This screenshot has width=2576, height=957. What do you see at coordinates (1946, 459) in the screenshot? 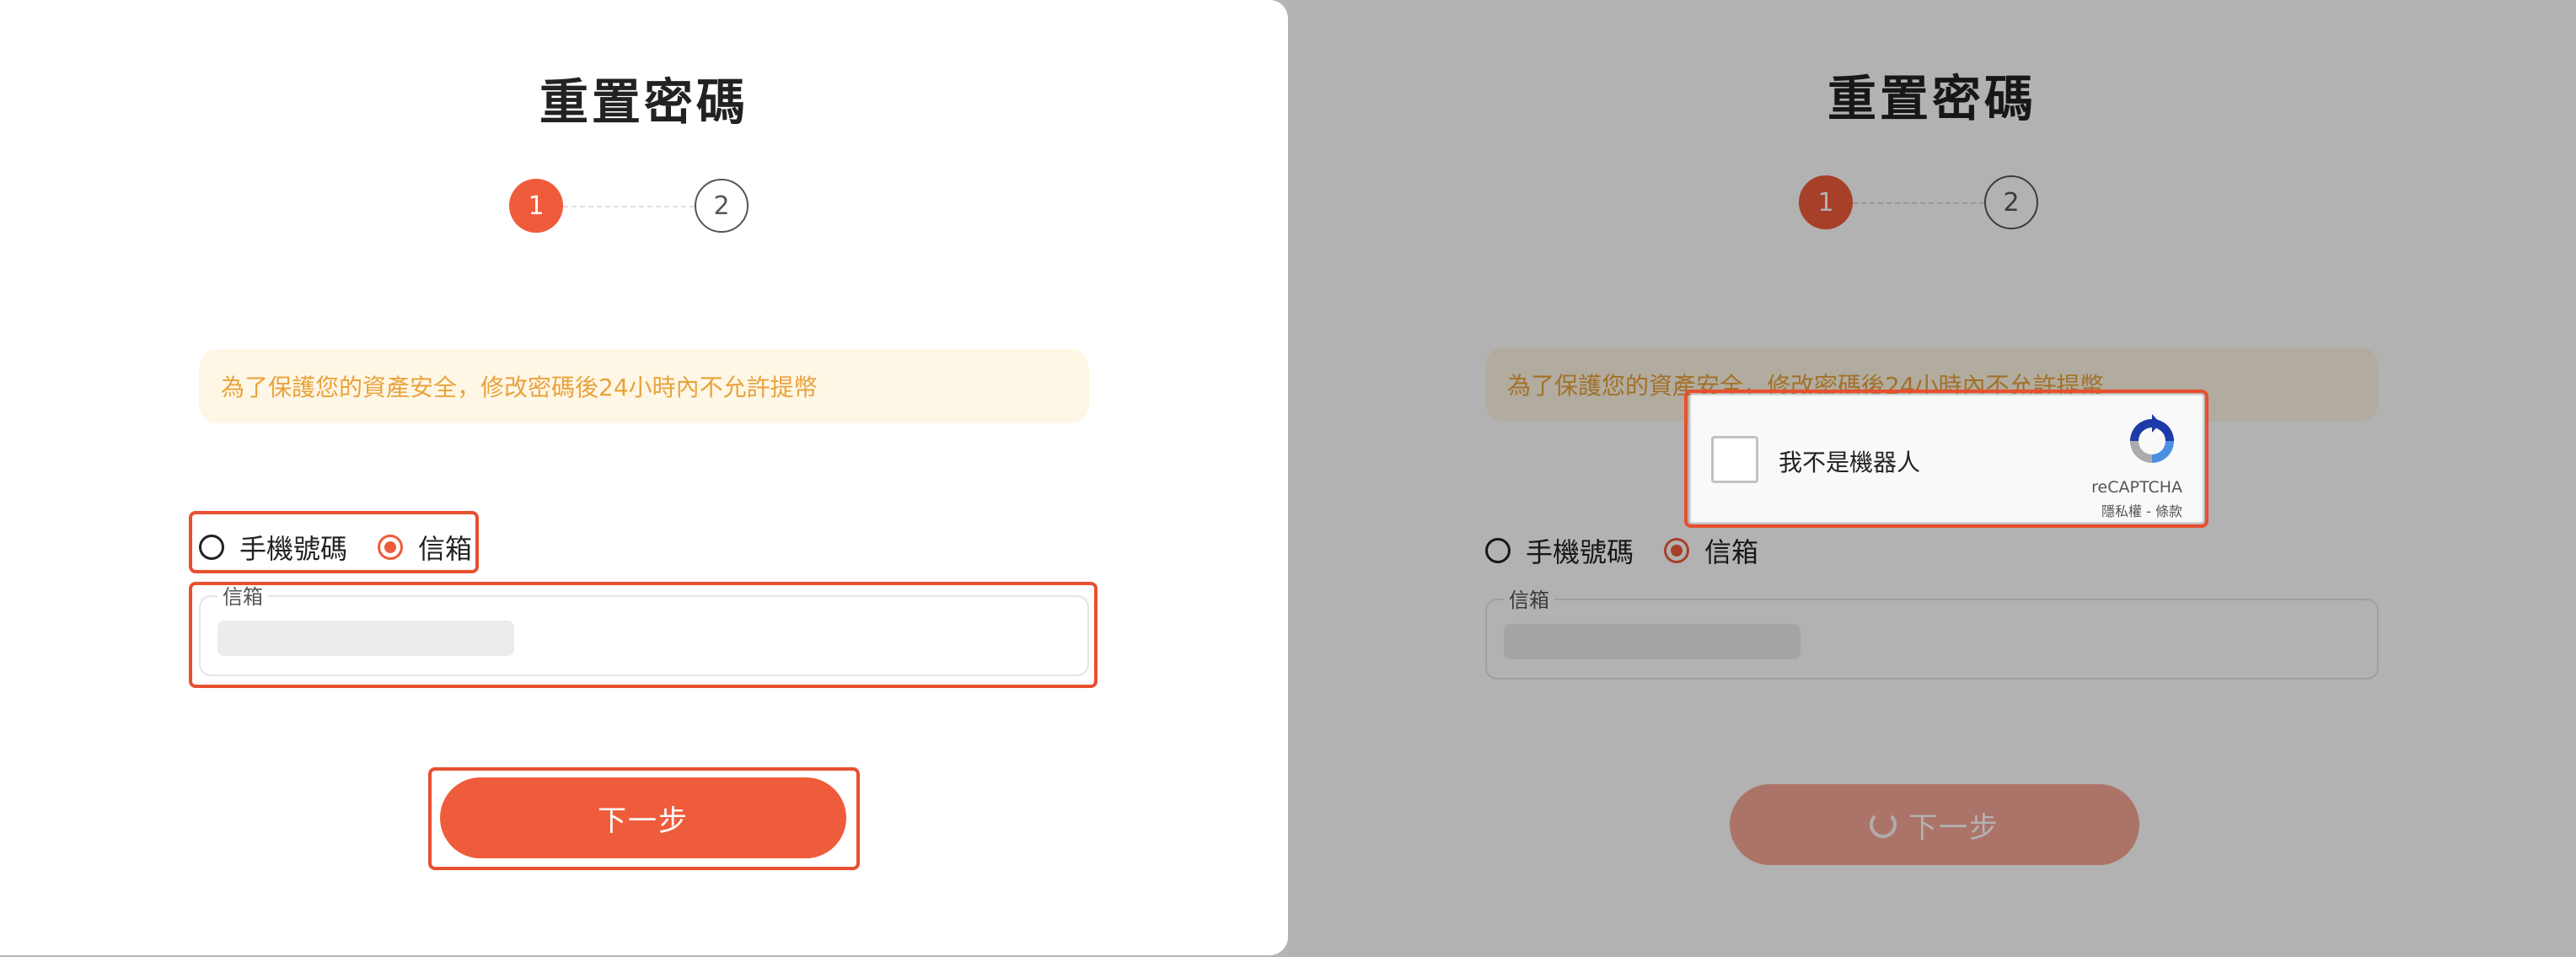
I see `recaptcha-widget: 我不是機器人 reCAPTCHA 隱私權 - 條款` at bounding box center [1946, 459].